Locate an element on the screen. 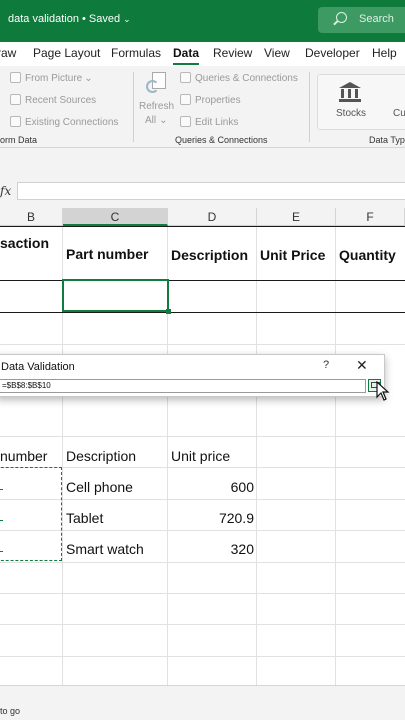 The image size is (405, 720). currencies-label: Cu is located at coordinates (399, 113).